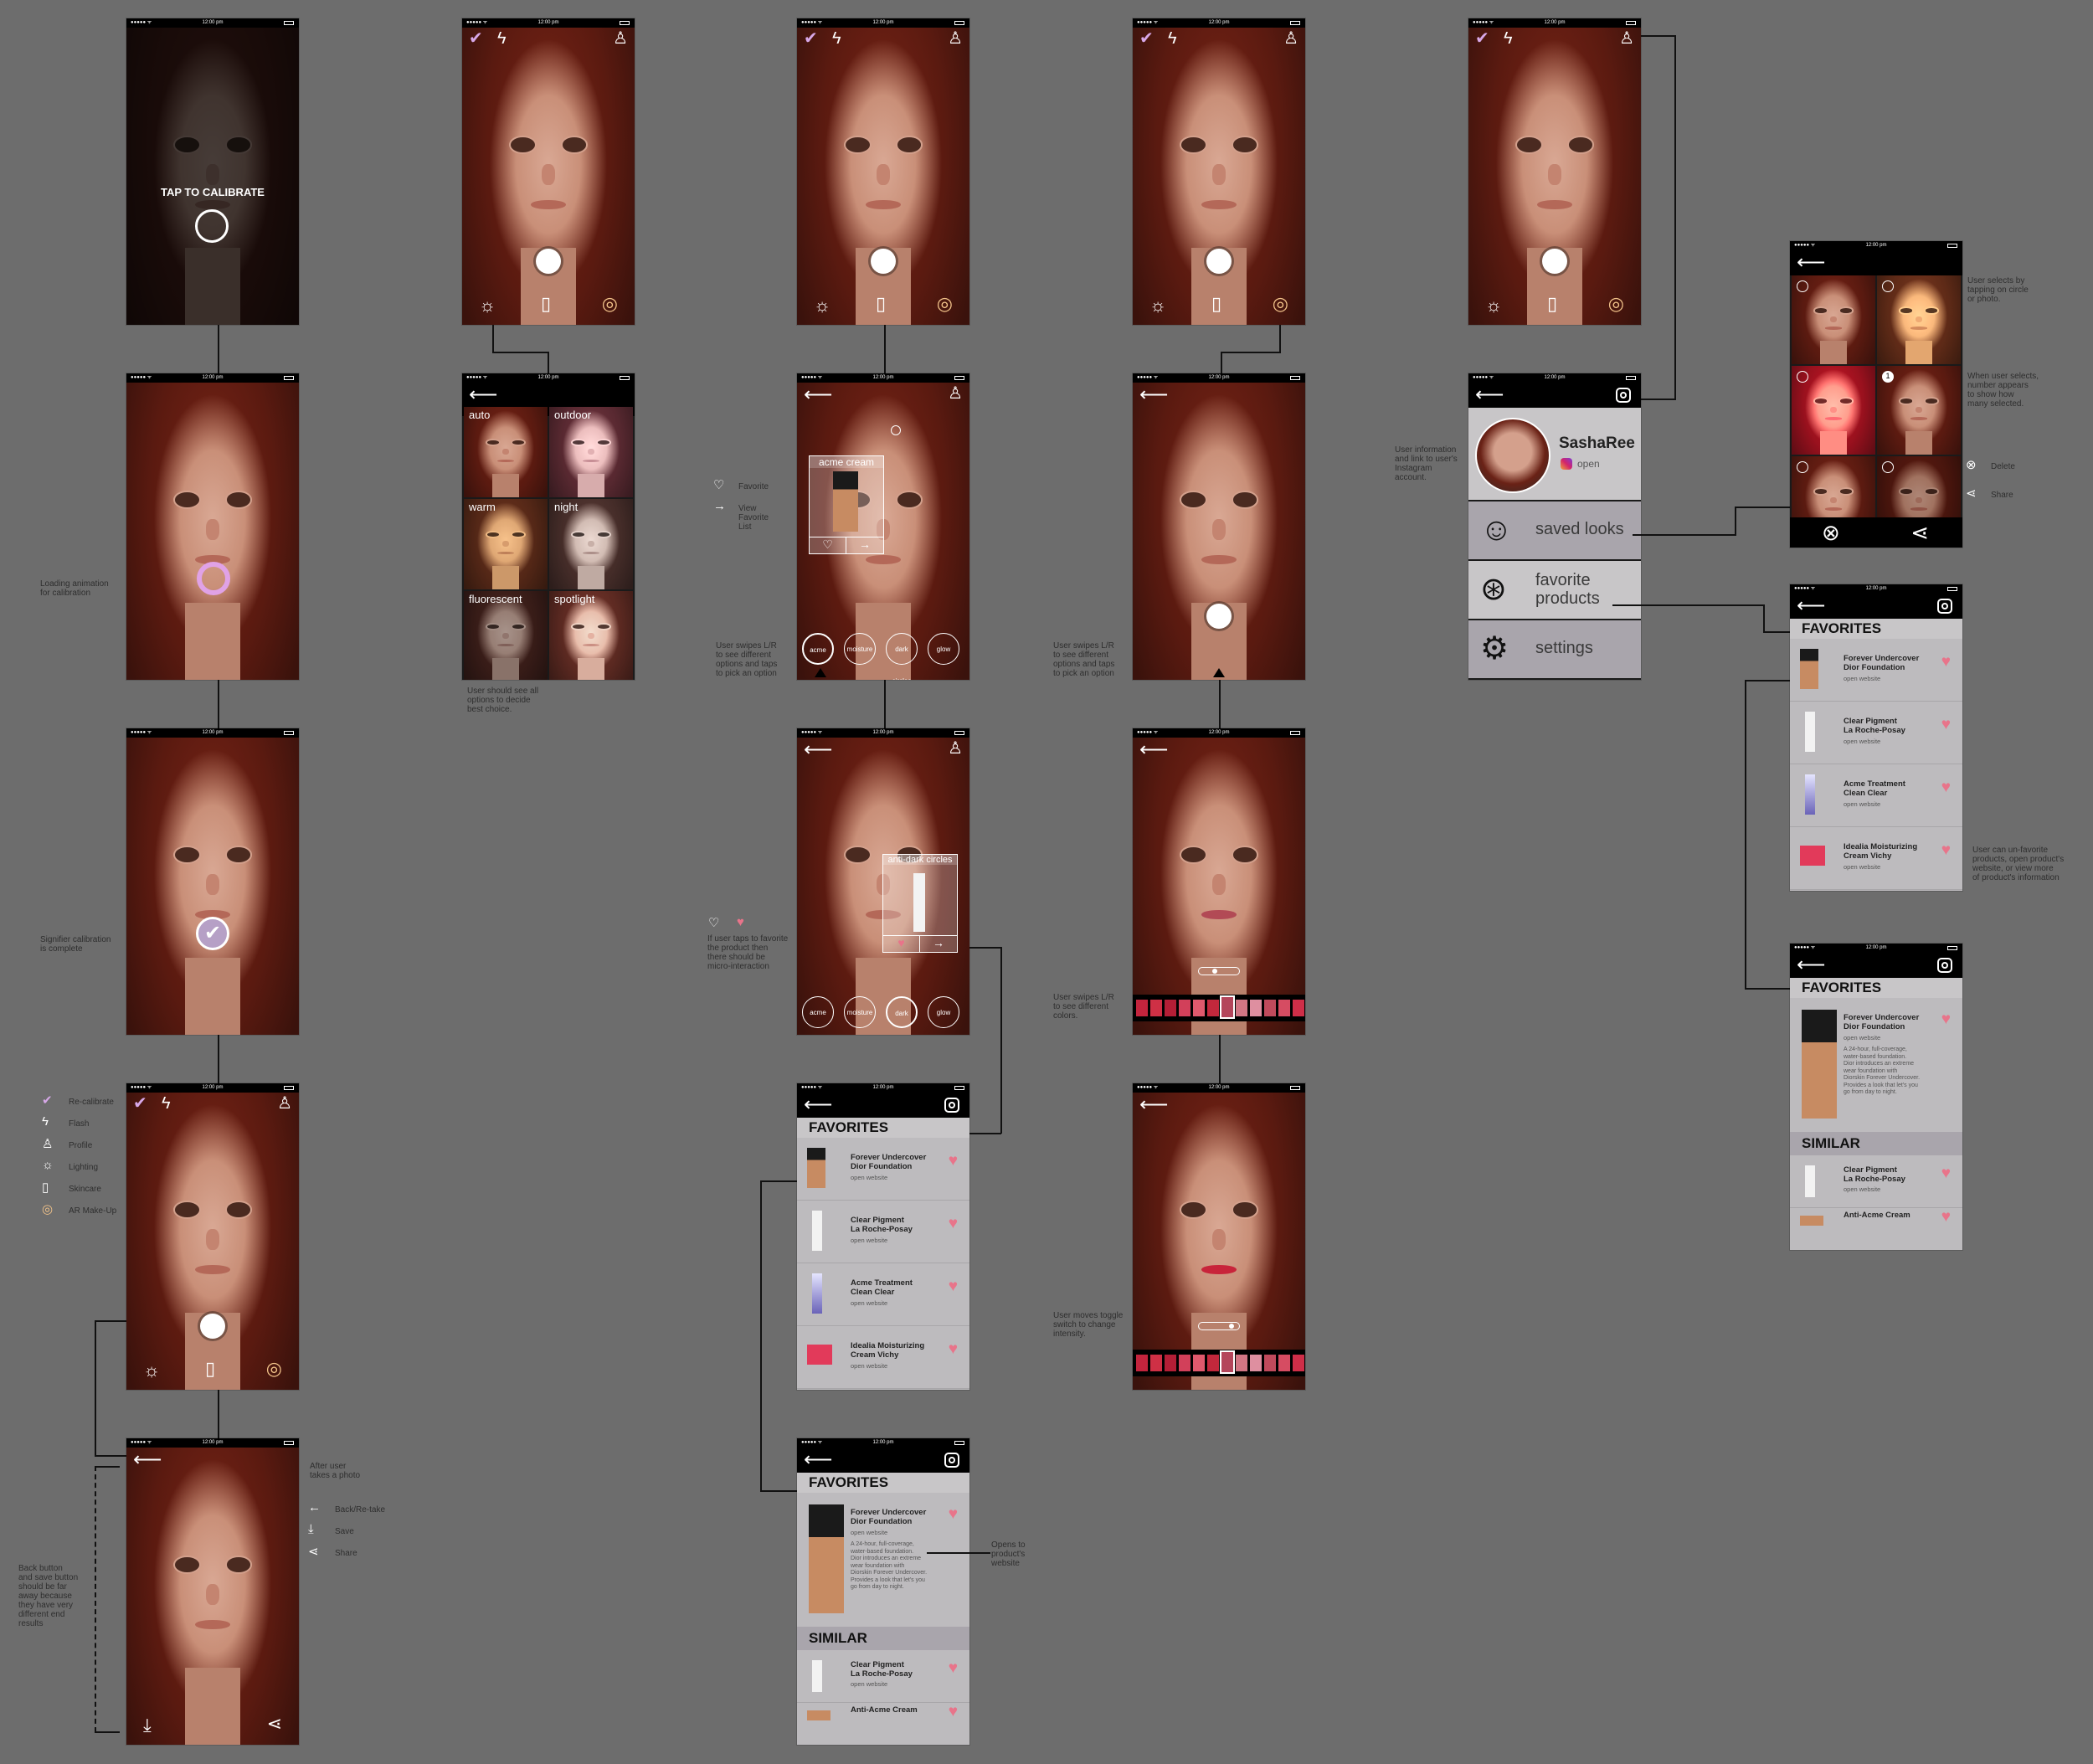 This screenshot has width=2093, height=1764. Describe the element at coordinates (147, 1725) in the screenshot. I see `save-icon: ⤓` at that location.